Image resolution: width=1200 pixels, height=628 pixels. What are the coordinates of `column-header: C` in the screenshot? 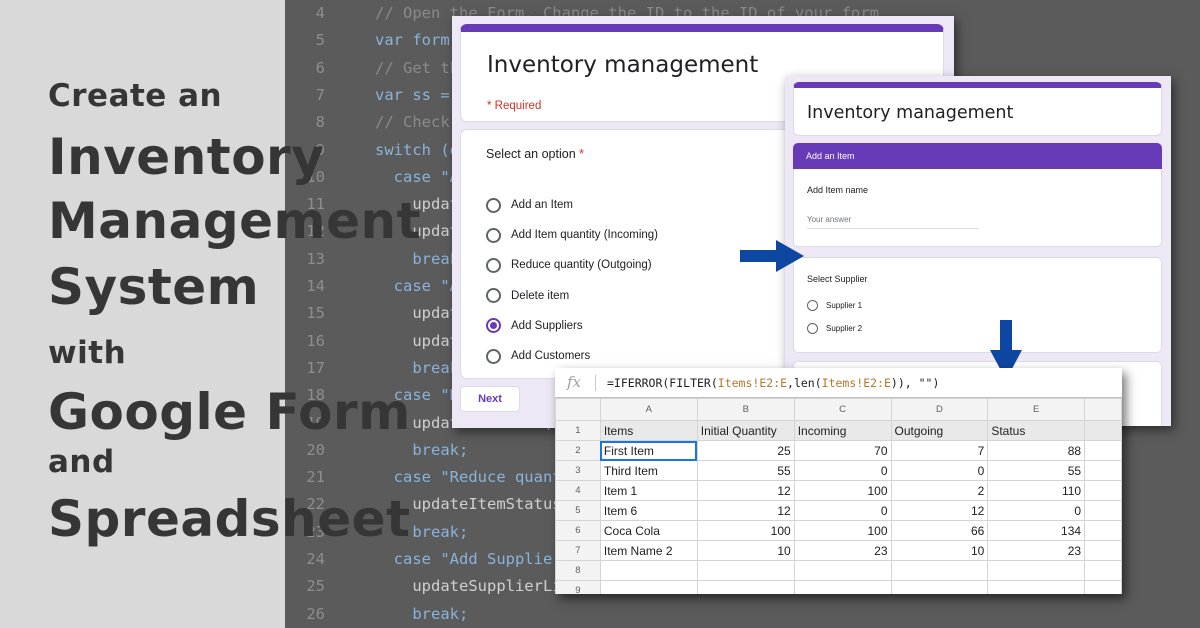 It's located at (842, 409).